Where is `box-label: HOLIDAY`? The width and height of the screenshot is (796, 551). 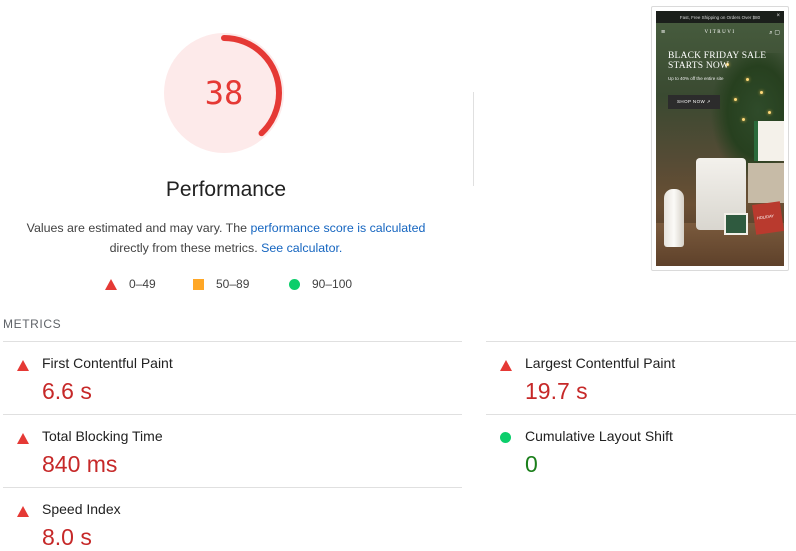 box-label: HOLIDAY is located at coordinates (765, 217).